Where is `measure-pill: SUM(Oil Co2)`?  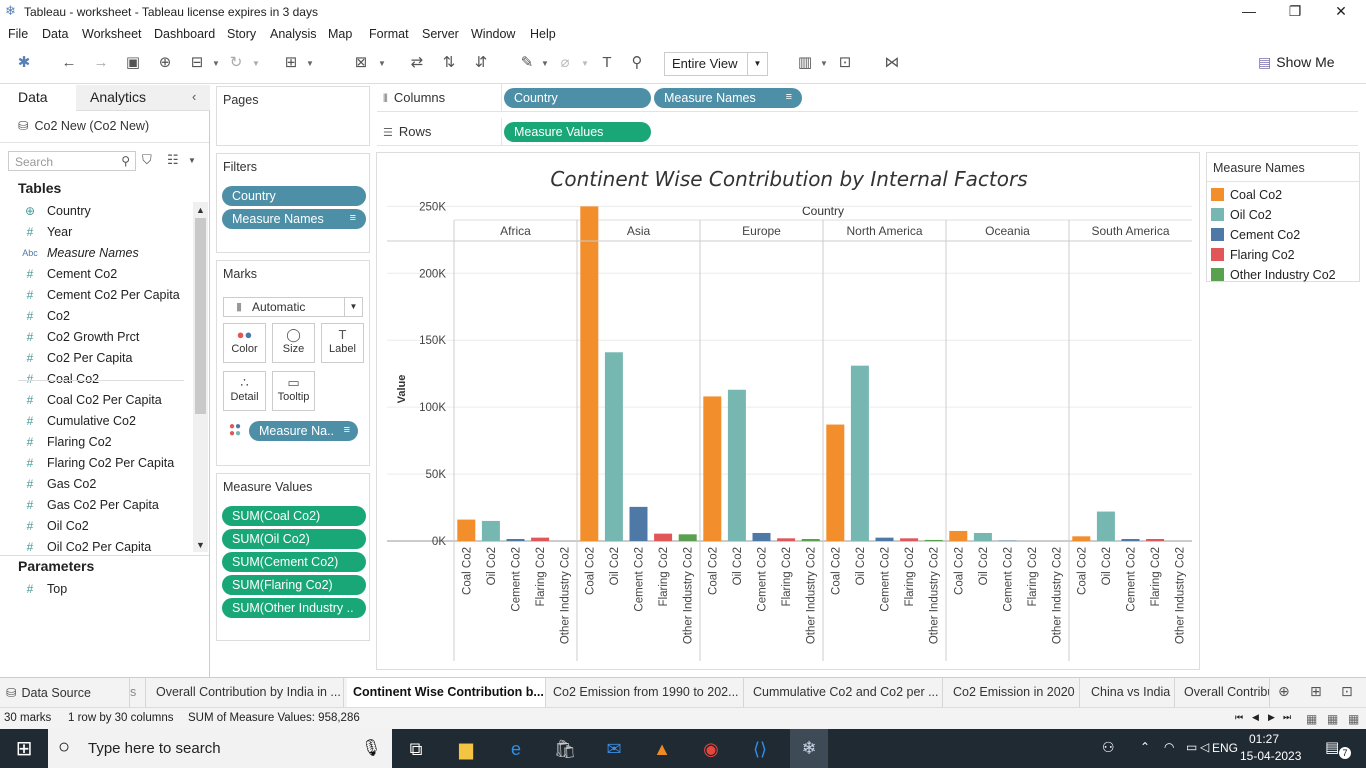
measure-pill: SUM(Oil Co2) is located at coordinates (294, 539).